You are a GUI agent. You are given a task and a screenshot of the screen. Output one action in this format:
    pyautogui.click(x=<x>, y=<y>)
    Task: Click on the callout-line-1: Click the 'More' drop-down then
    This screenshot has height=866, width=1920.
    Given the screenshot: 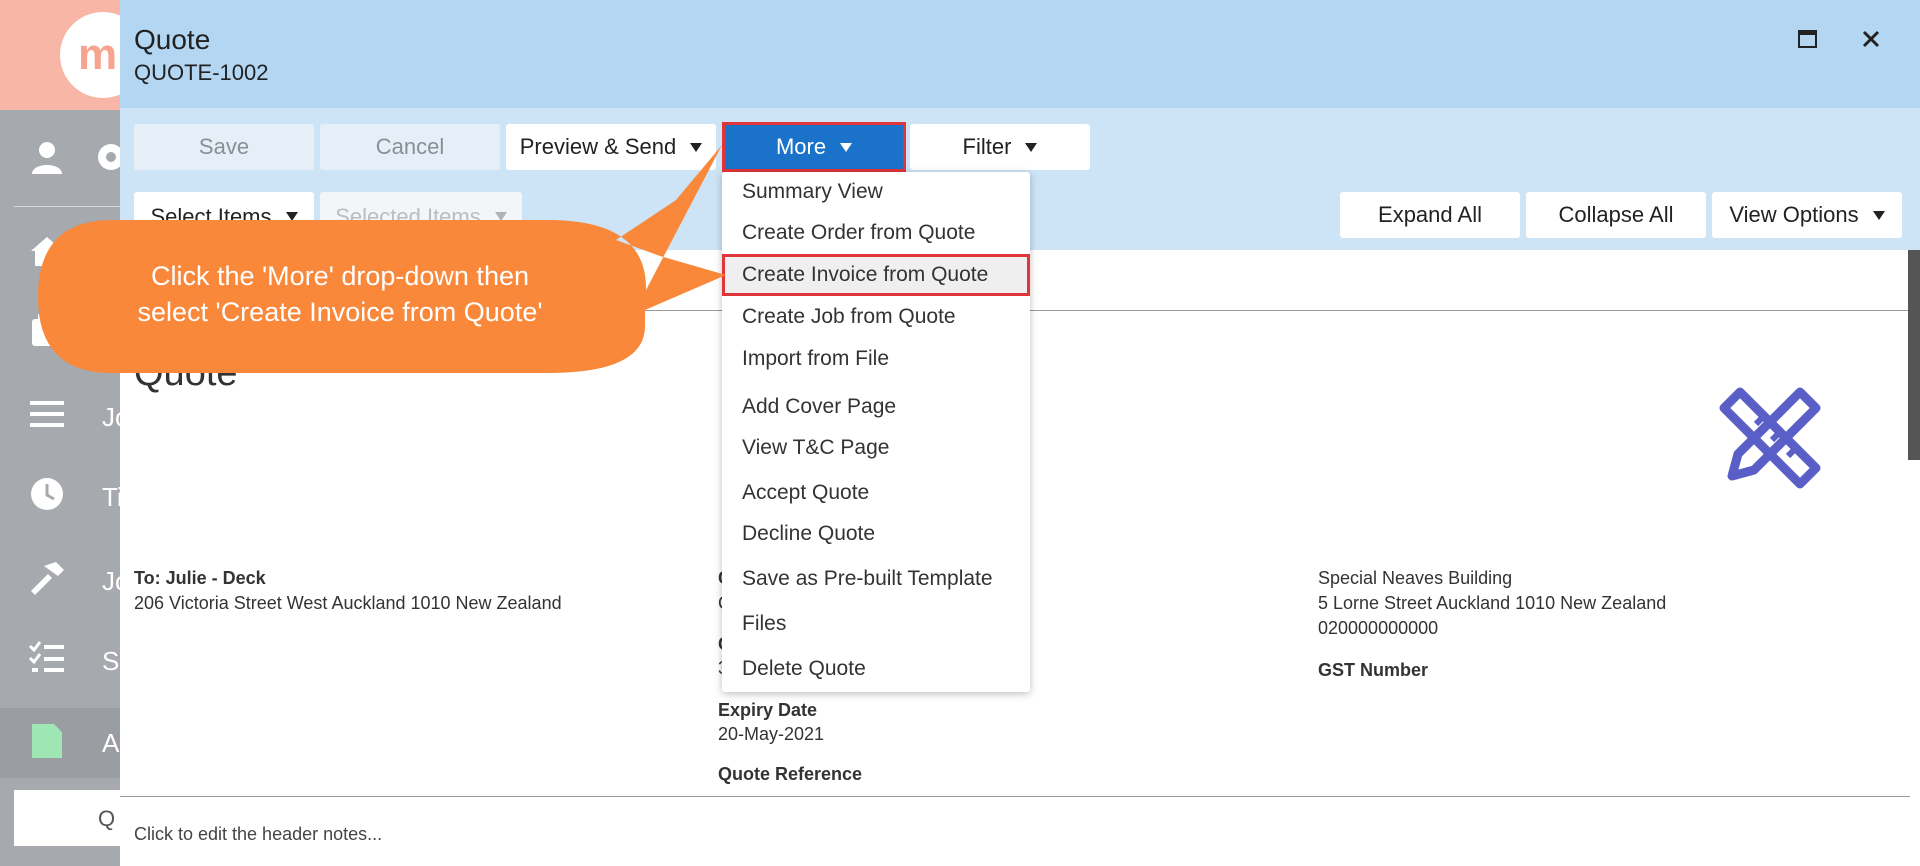 What is the action you would take?
    pyautogui.click(x=340, y=276)
    